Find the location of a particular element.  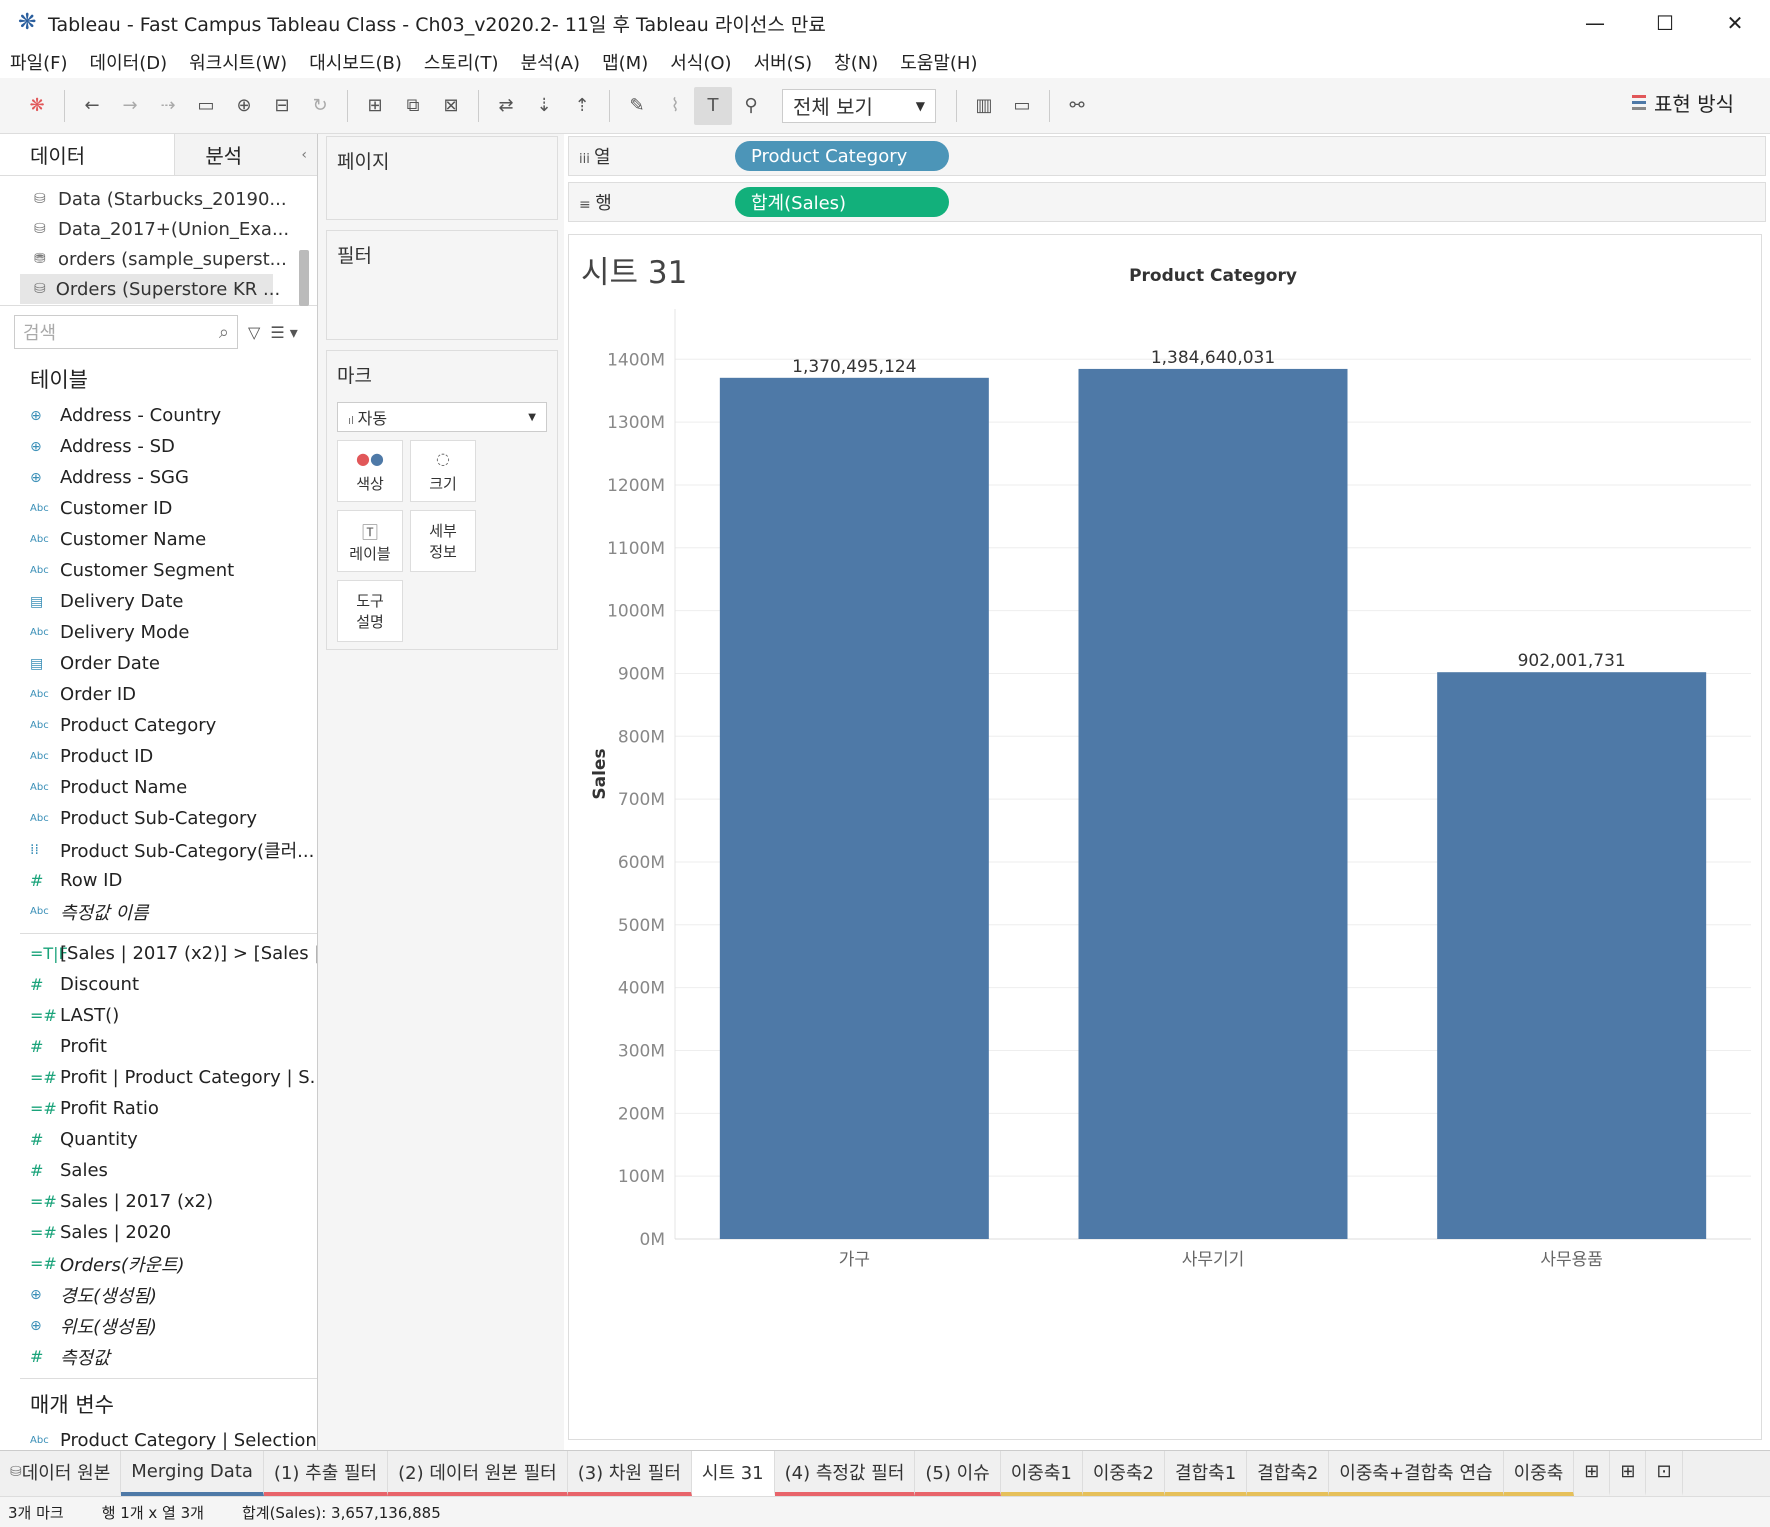

label-button: 🅃 레이블 is located at coordinates (370, 541).